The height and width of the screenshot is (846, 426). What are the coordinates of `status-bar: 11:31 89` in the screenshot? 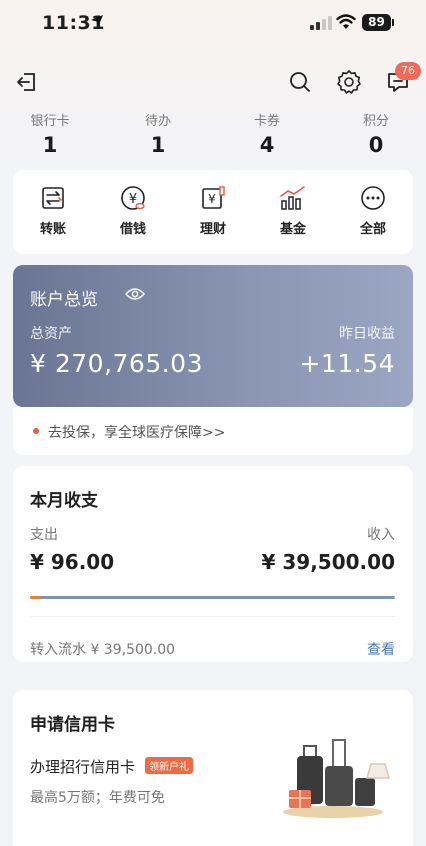 It's located at (213, 25).